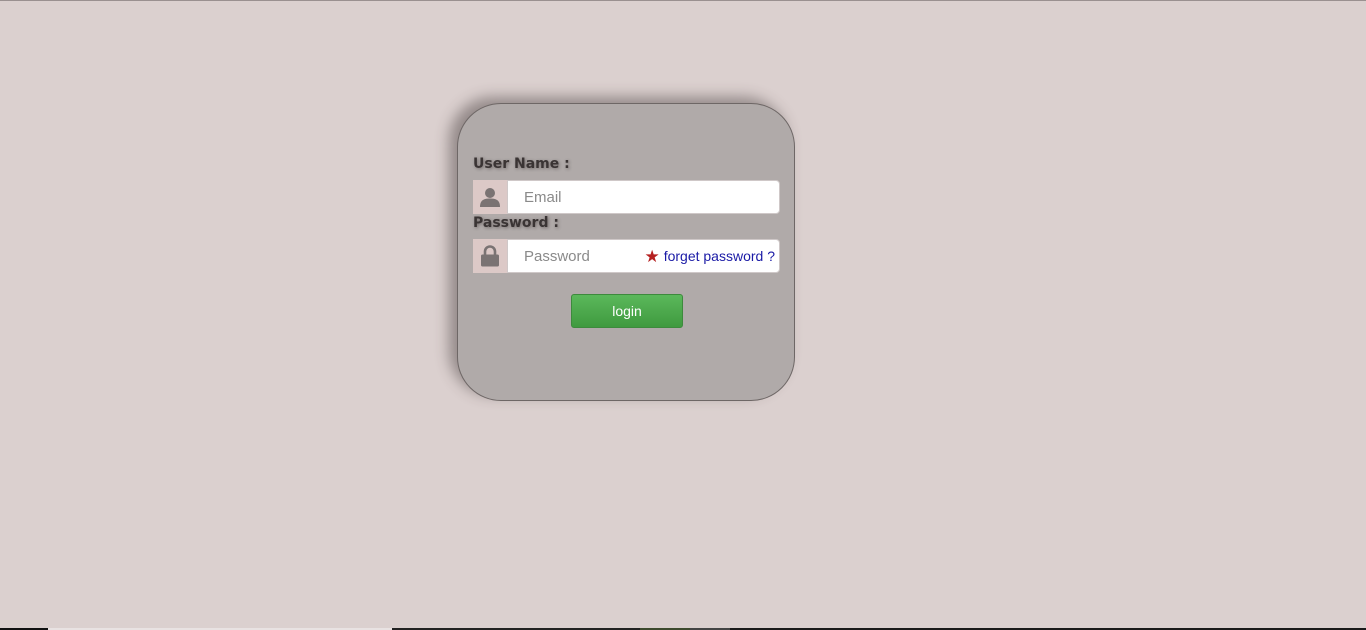 This screenshot has width=1366, height=630. I want to click on lock-icon, so click(490, 256).